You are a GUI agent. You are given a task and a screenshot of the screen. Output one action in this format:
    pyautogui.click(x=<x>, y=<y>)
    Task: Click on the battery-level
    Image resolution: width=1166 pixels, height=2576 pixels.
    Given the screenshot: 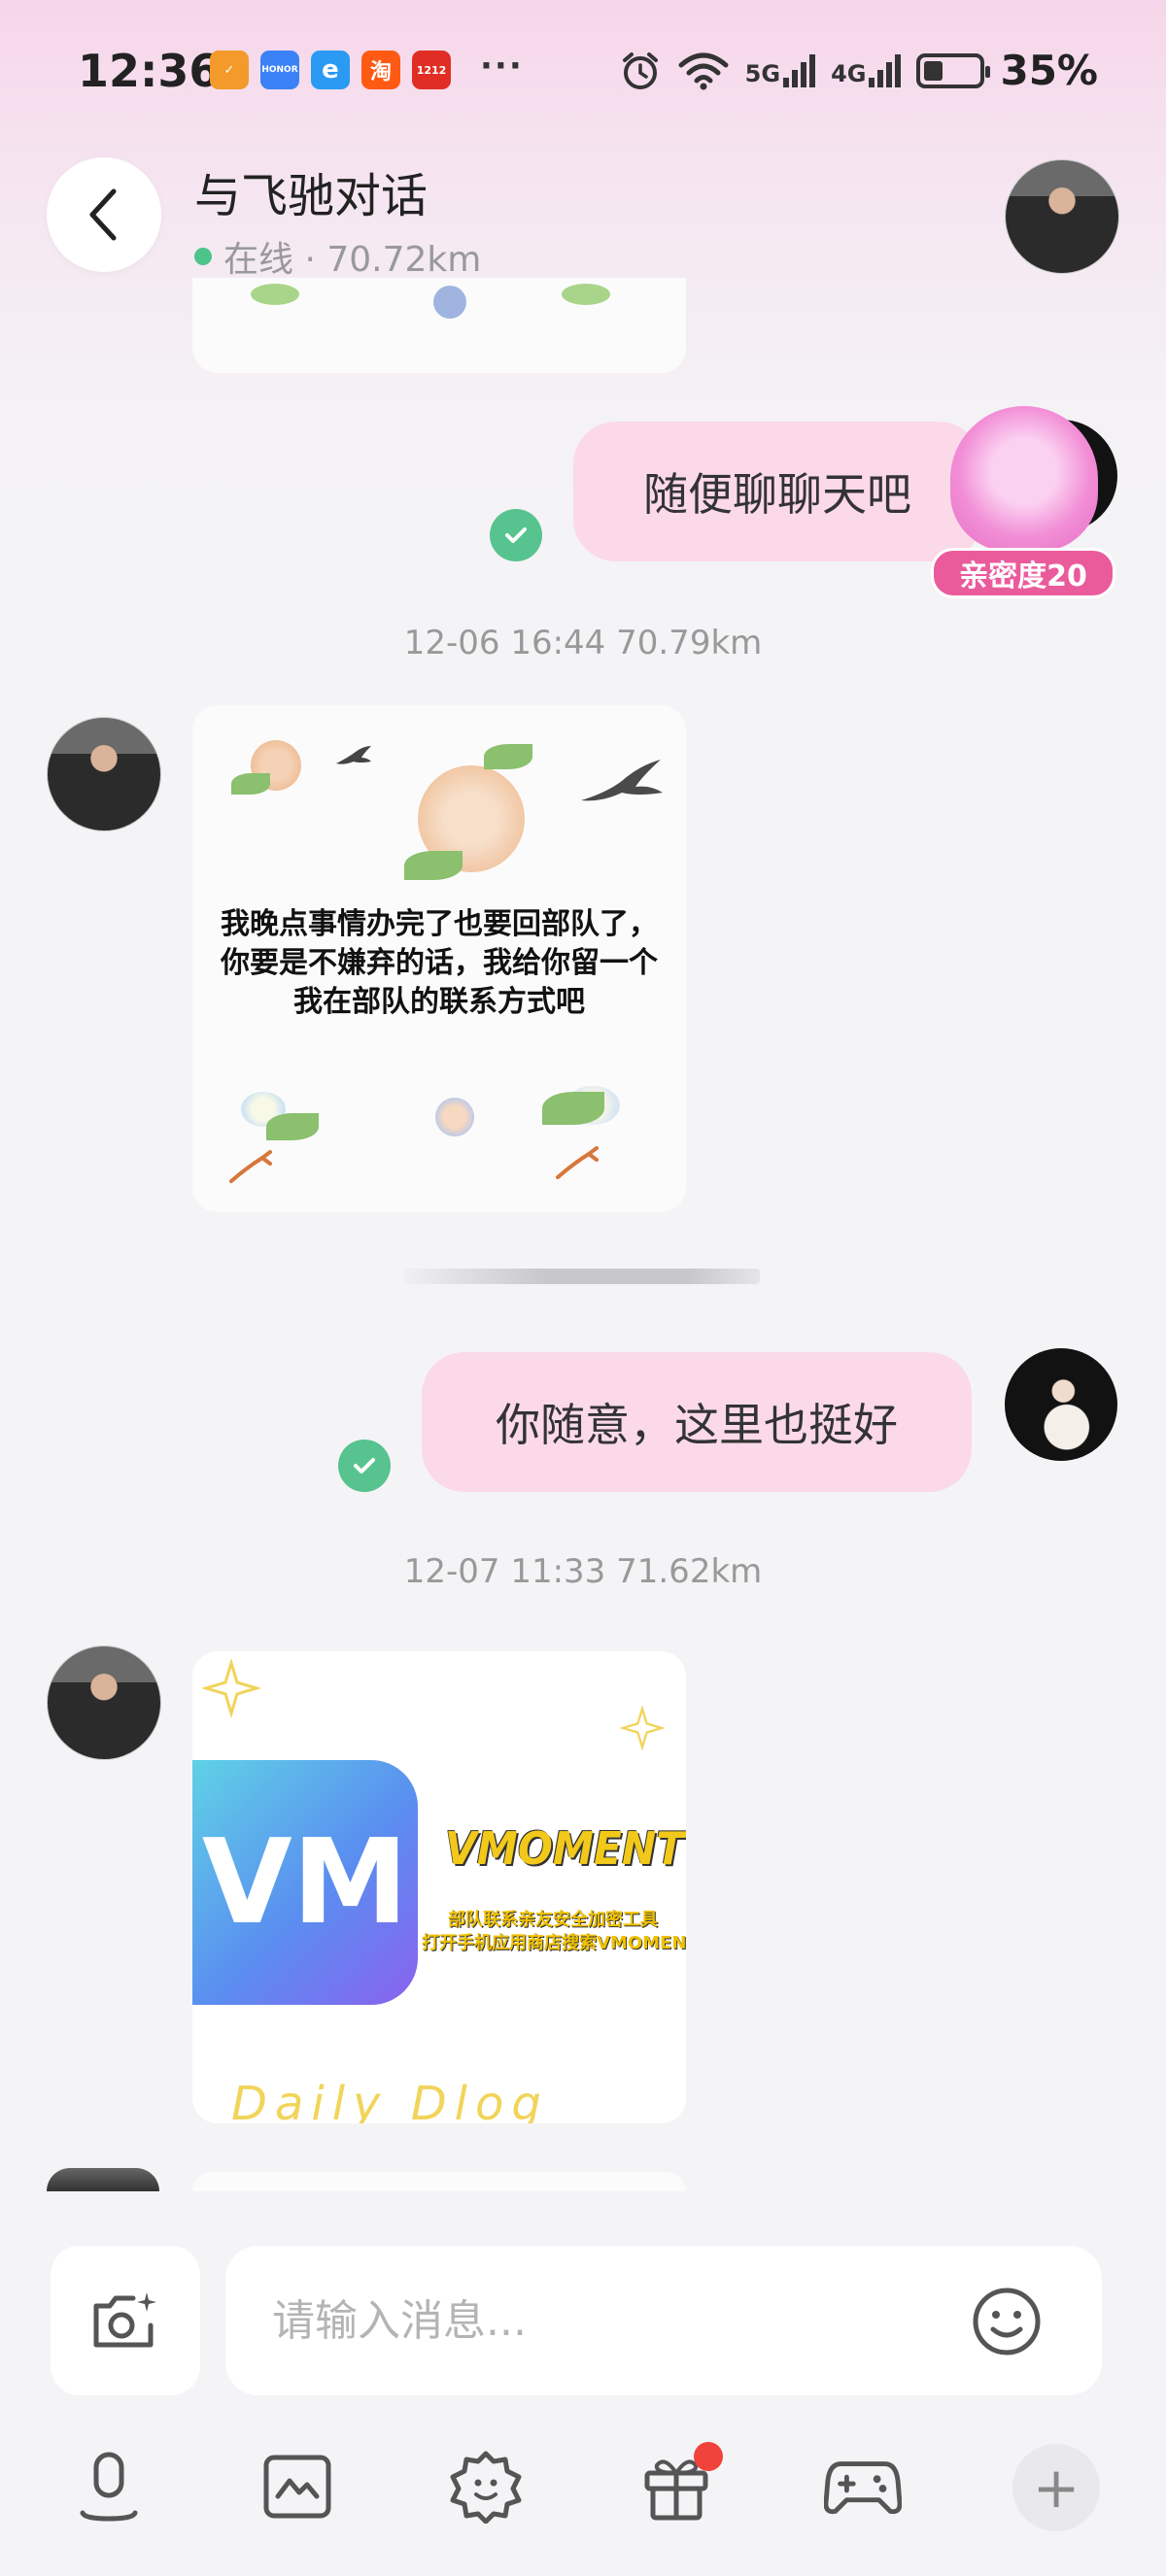 What is the action you would take?
    pyautogui.click(x=933, y=70)
    